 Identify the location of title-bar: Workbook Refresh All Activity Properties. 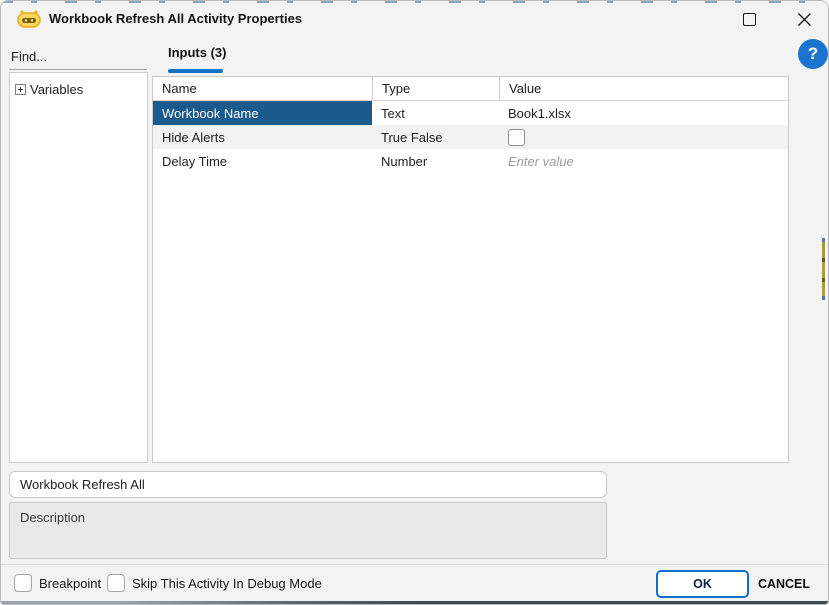
(414, 19).